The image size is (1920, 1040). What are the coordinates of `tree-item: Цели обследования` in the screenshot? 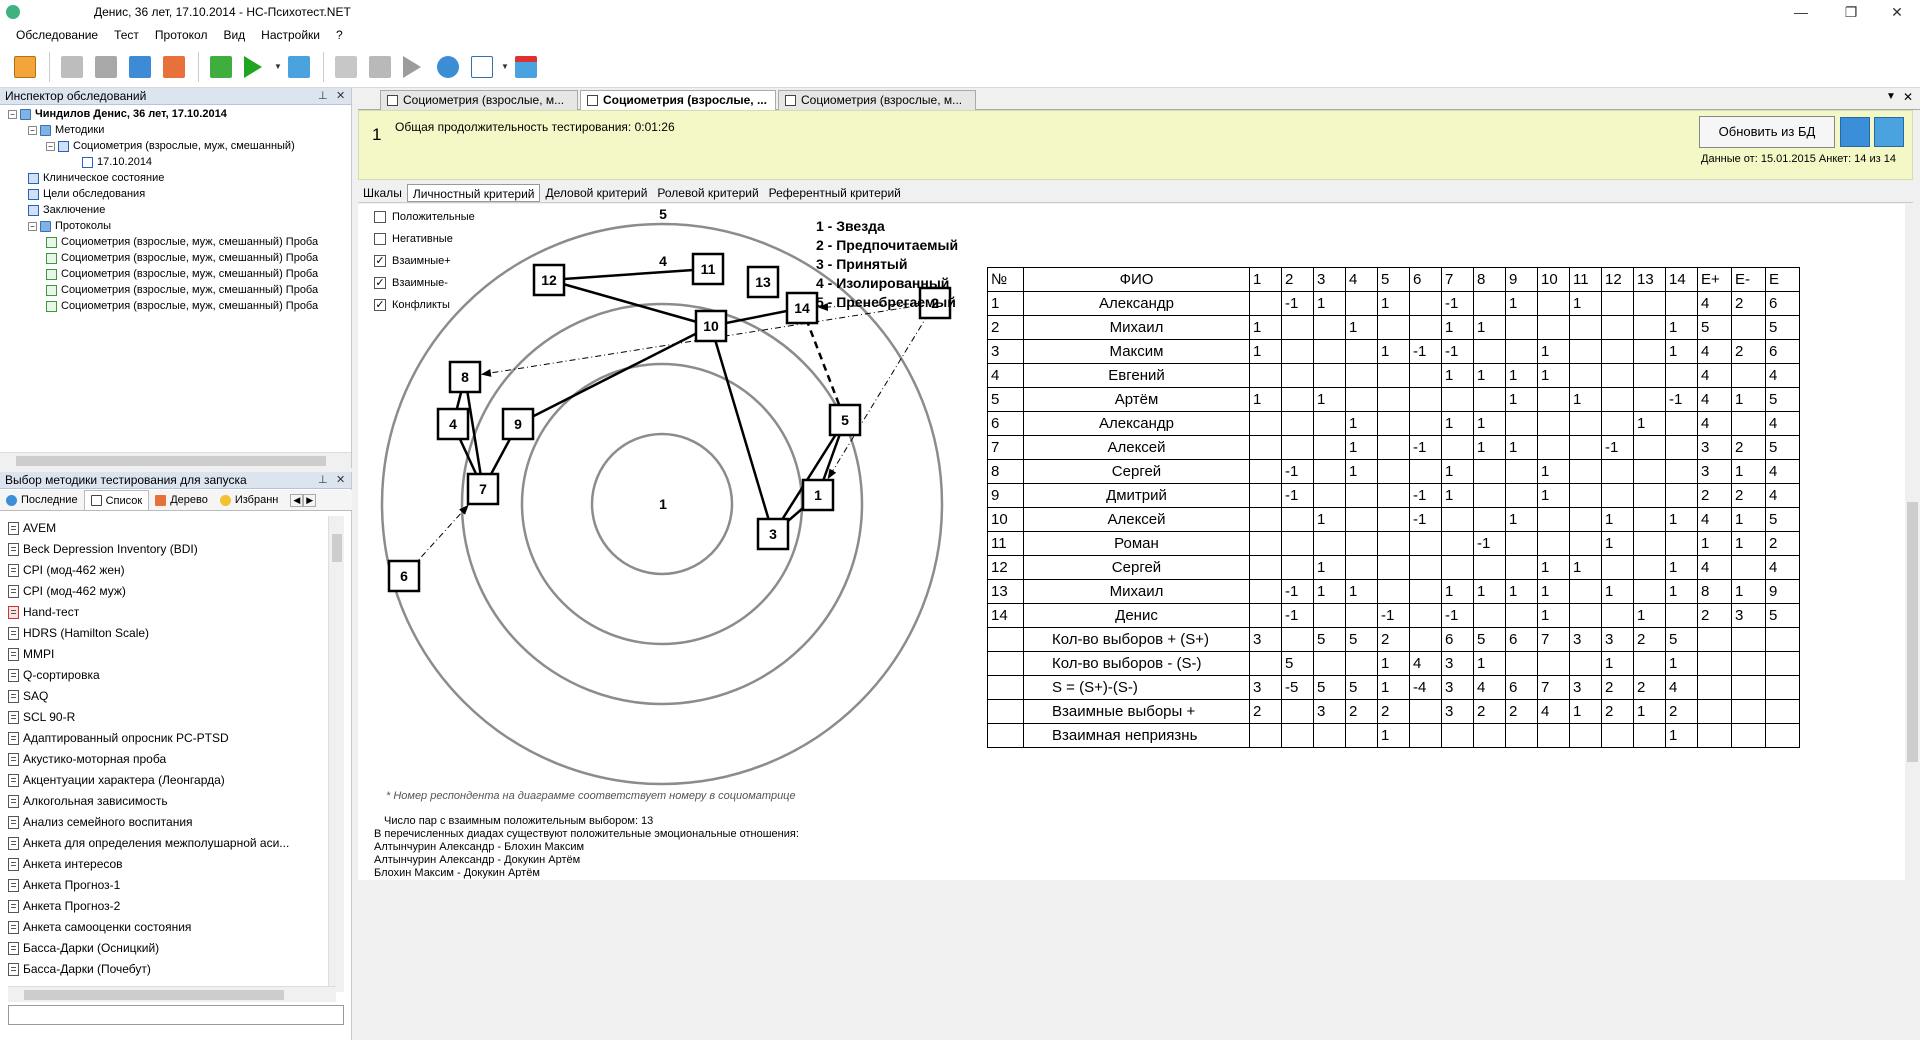 It's located at (86, 194).